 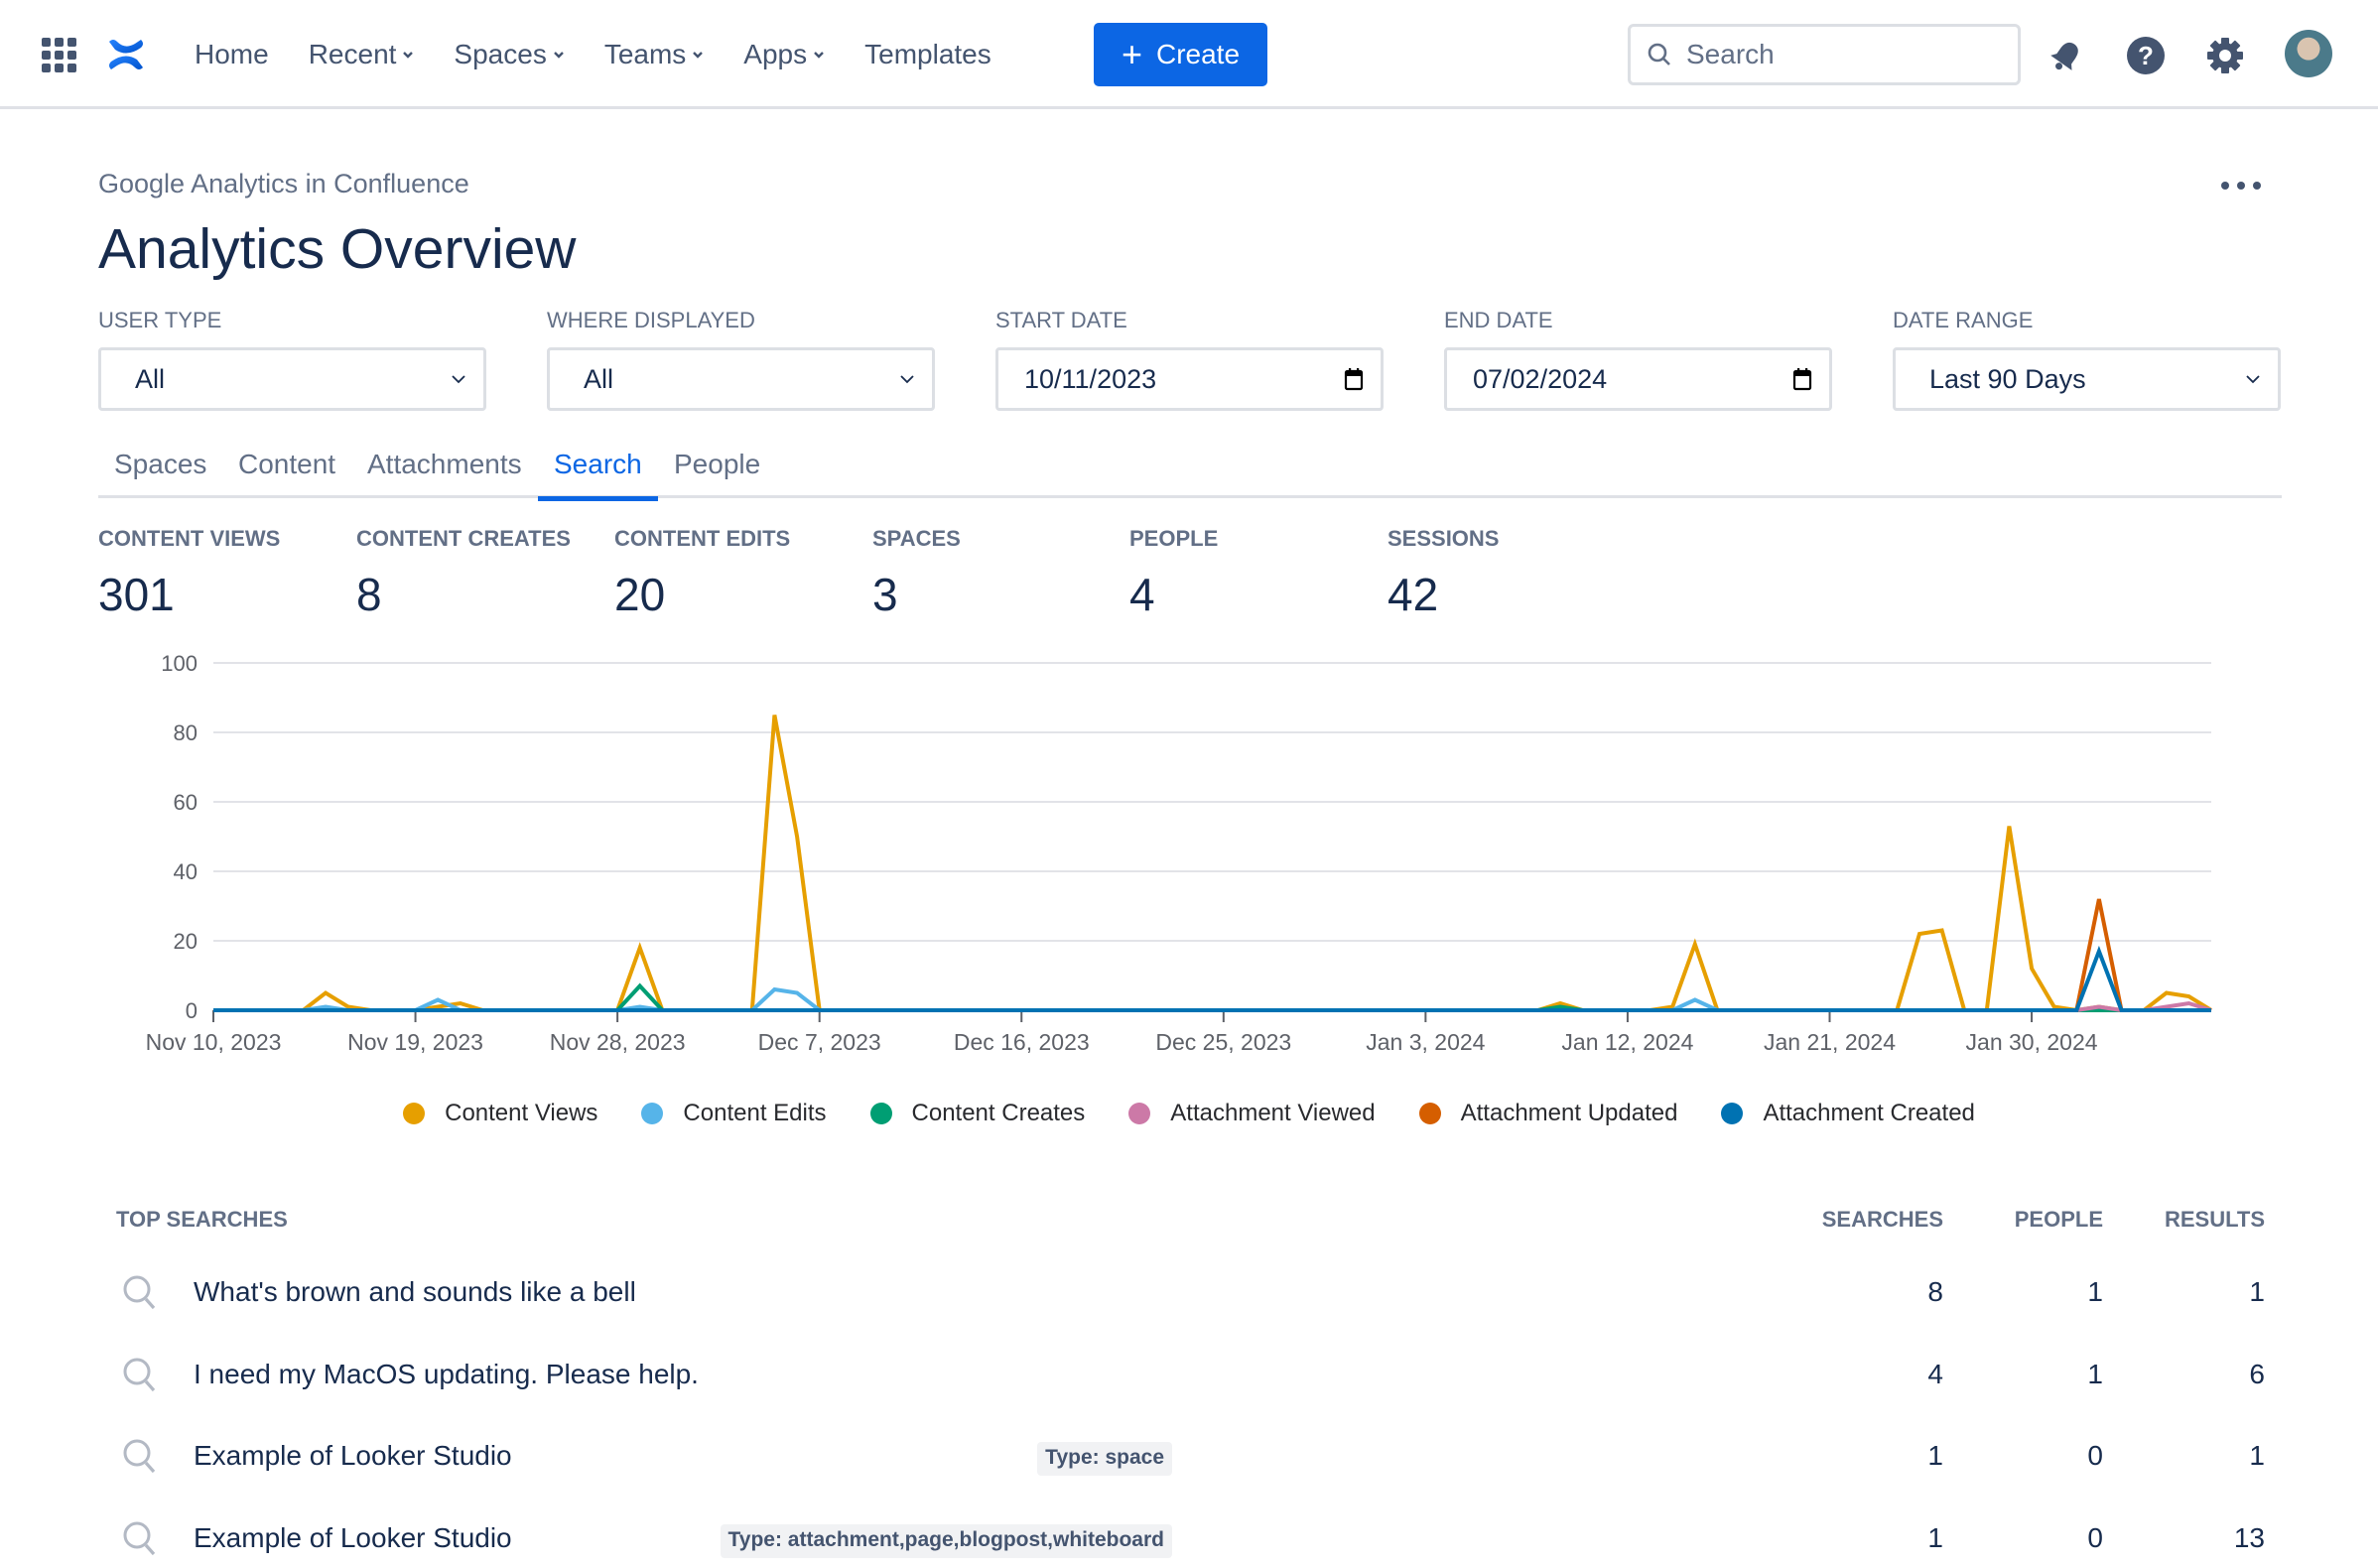 I want to click on where-displayed-select: All, so click(x=741, y=379).